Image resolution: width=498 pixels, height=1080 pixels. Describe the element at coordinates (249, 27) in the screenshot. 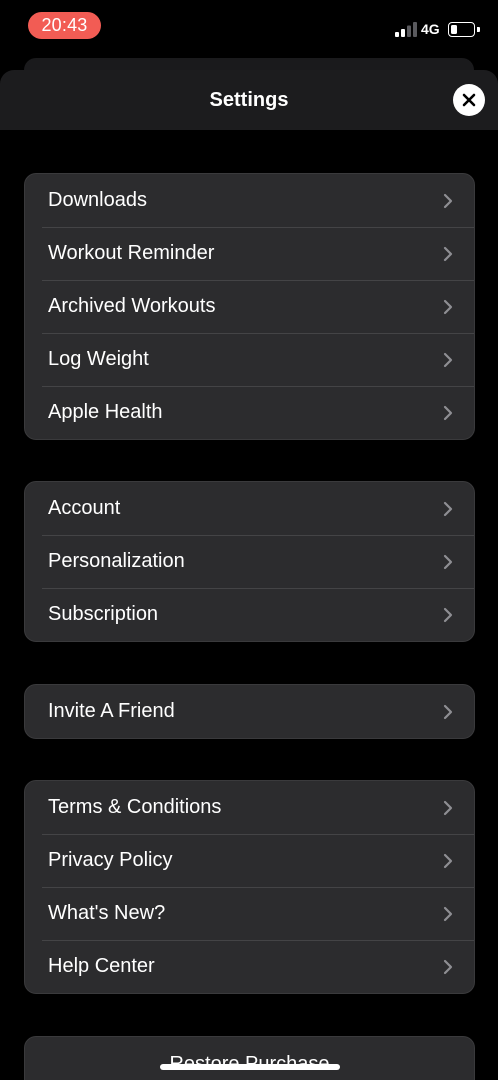

I see `status-bar: 20:43 4G` at that location.